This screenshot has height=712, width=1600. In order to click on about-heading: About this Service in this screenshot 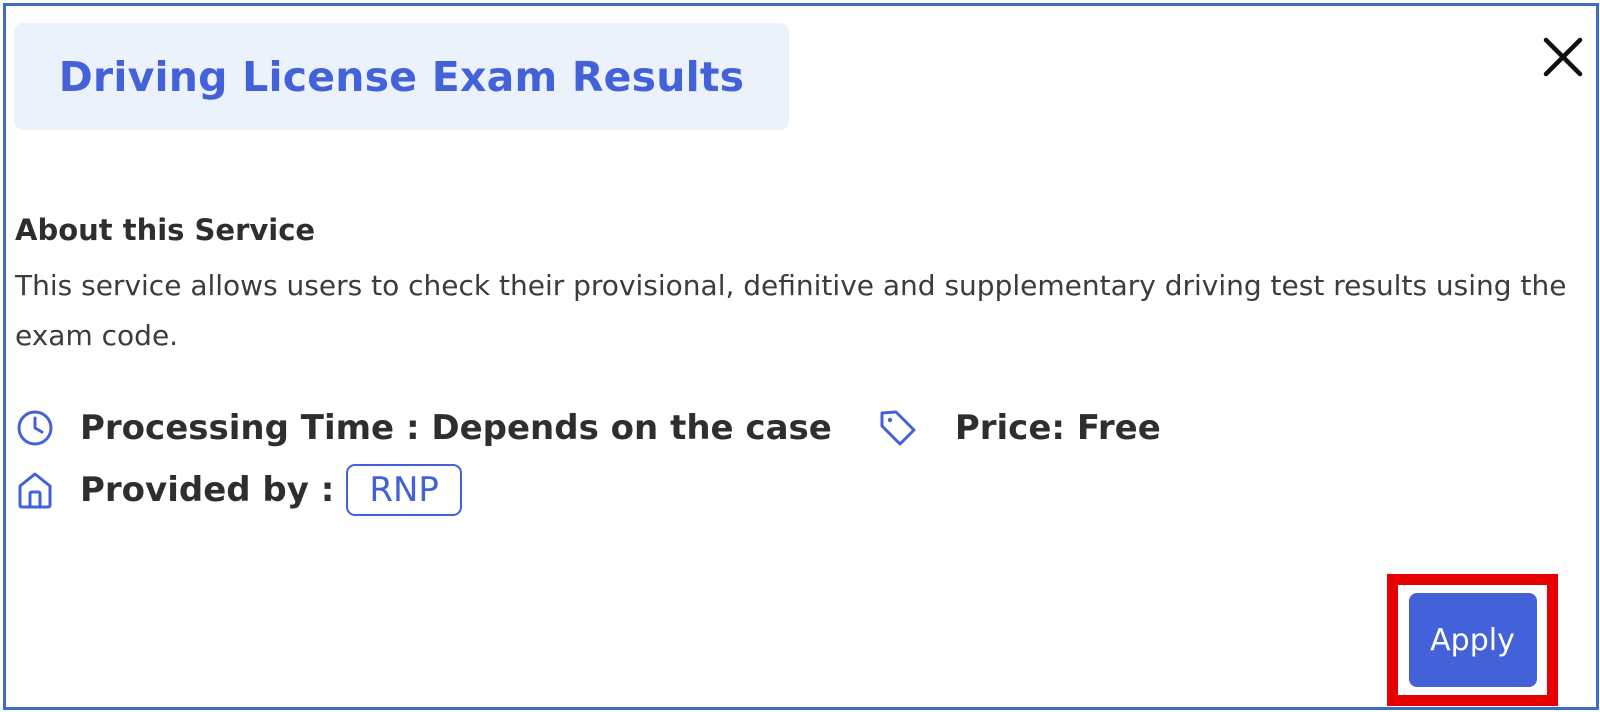, I will do `click(165, 230)`.